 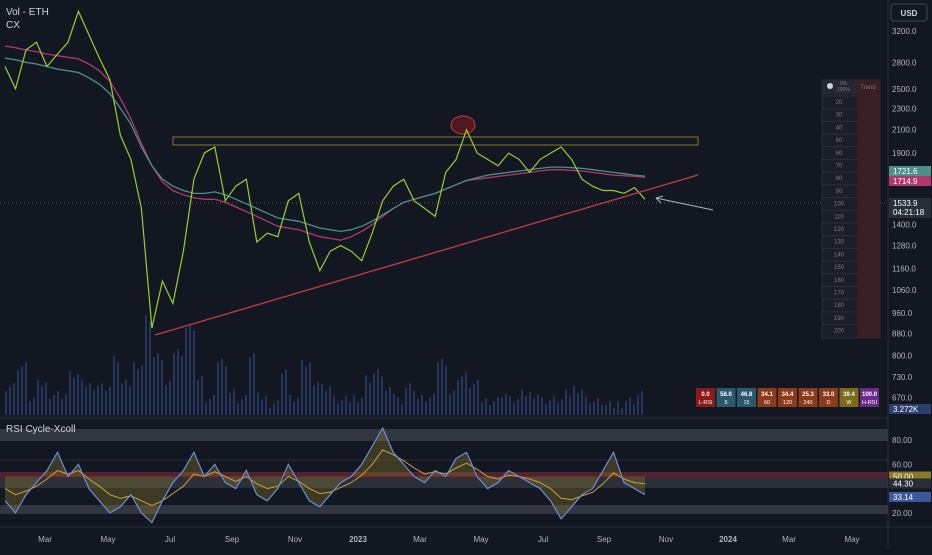 What do you see at coordinates (904, 31) in the screenshot?
I see `price-tick-label: 3200.0` at bounding box center [904, 31].